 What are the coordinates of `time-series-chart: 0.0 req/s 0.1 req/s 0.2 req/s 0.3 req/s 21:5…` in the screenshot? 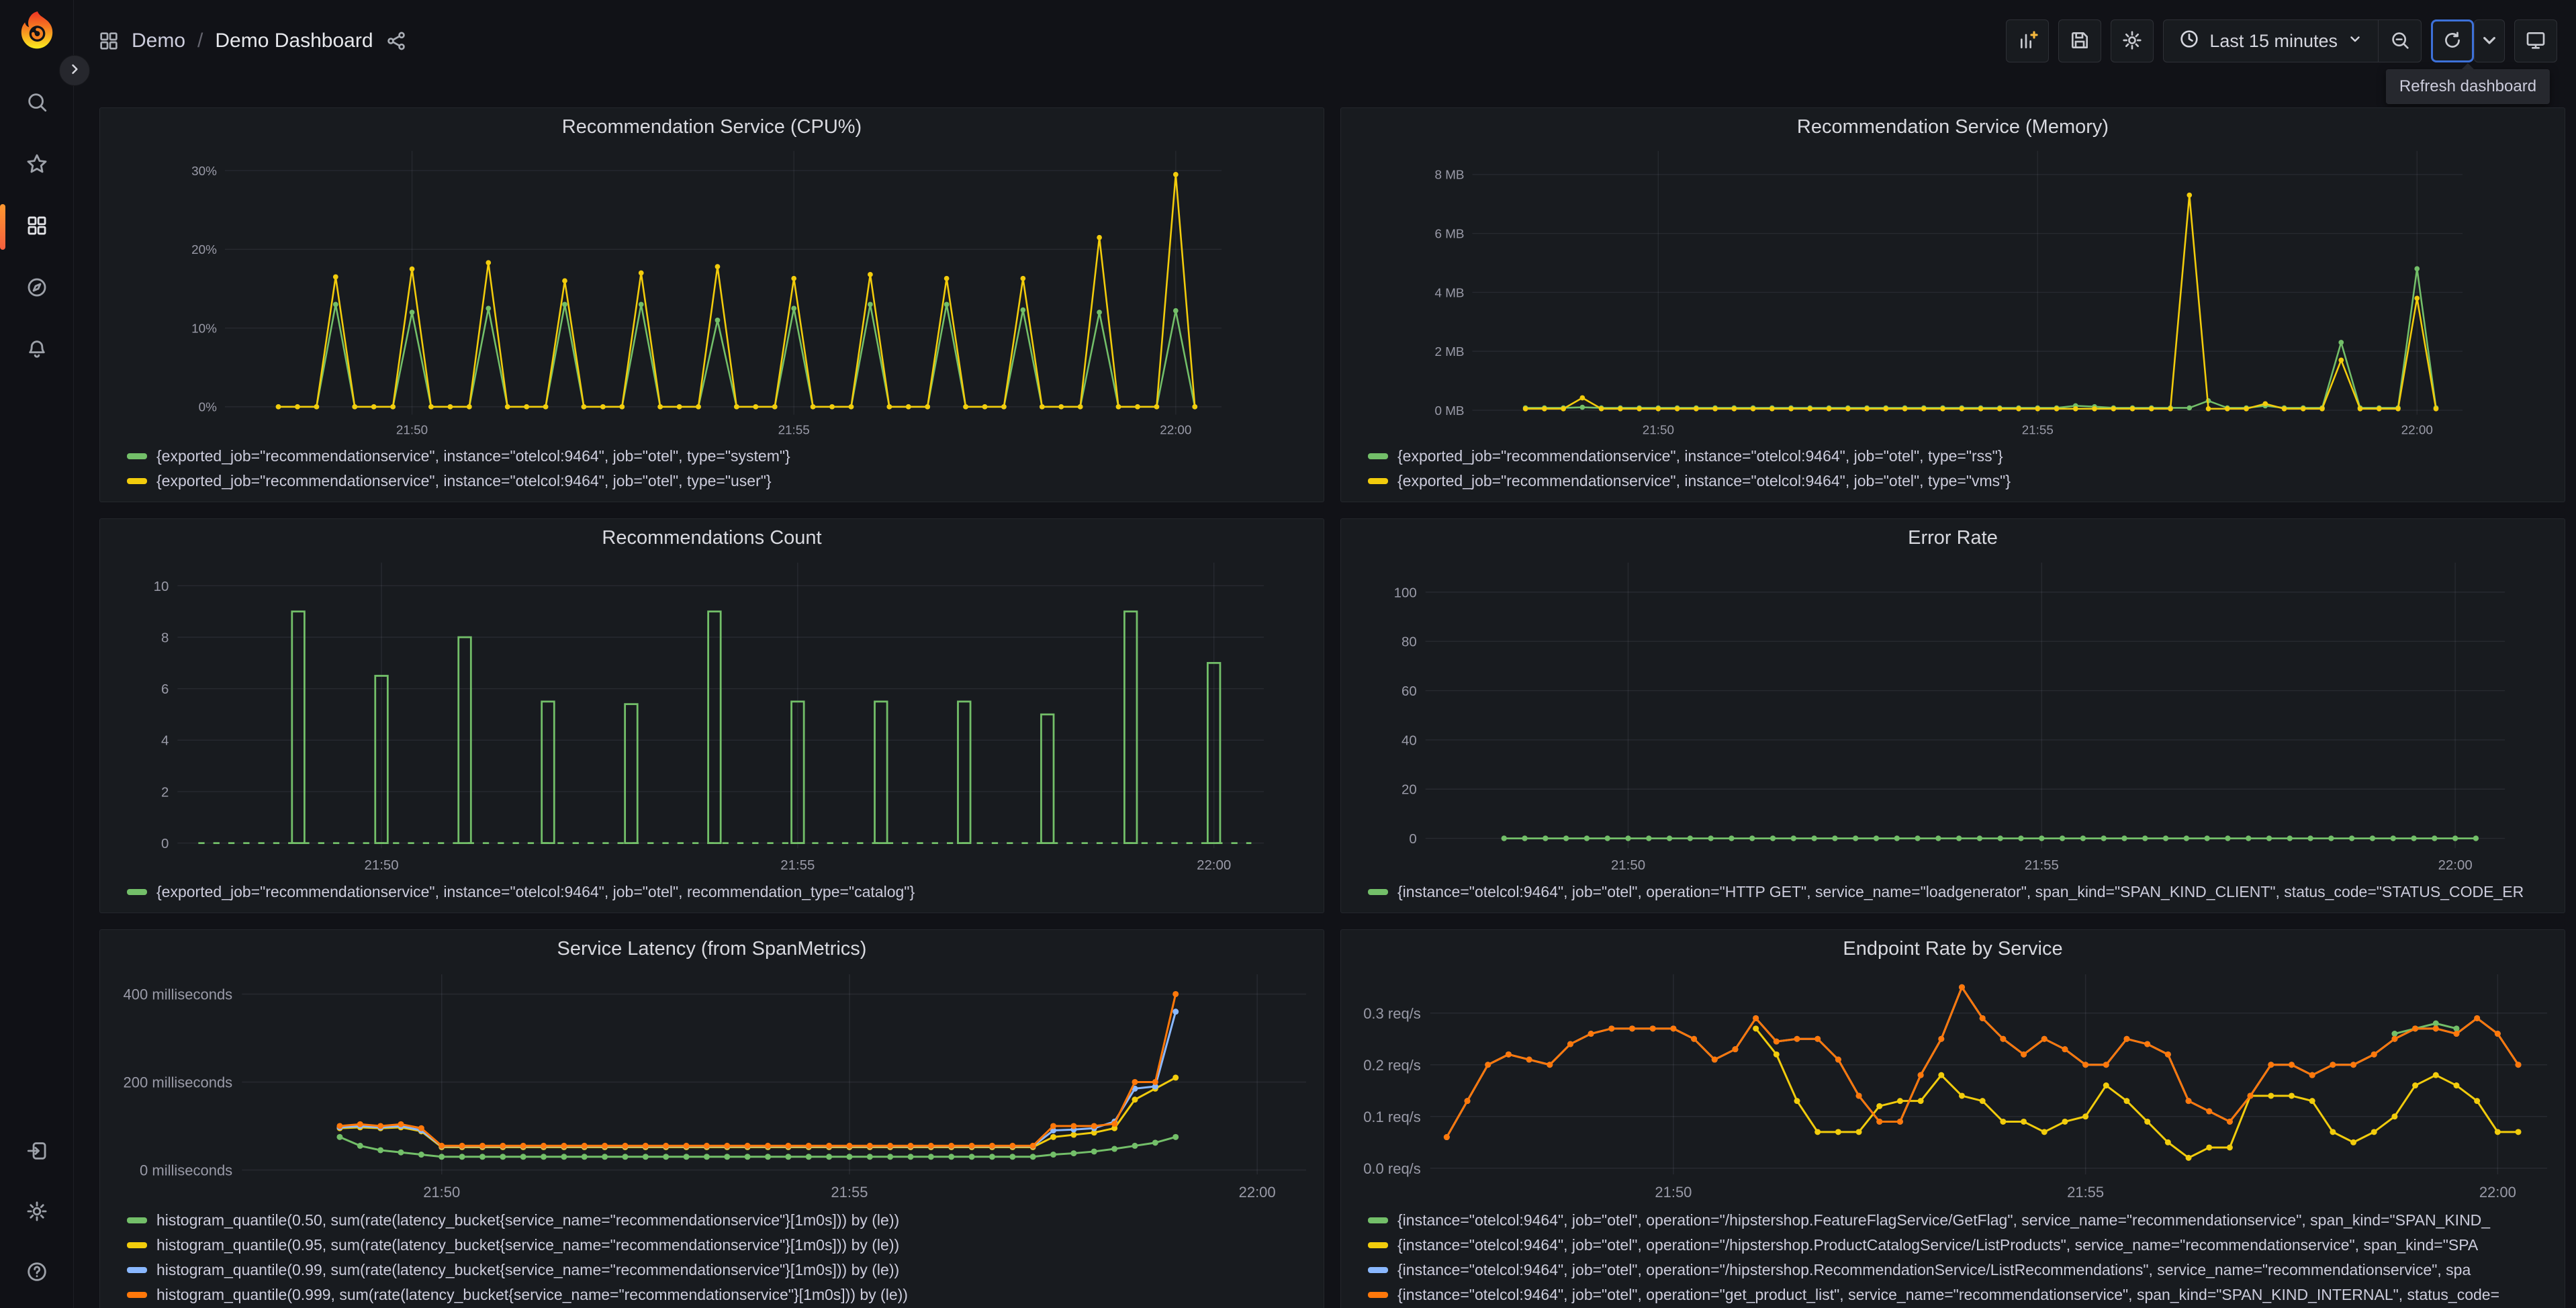 It's located at (1953, 1085).